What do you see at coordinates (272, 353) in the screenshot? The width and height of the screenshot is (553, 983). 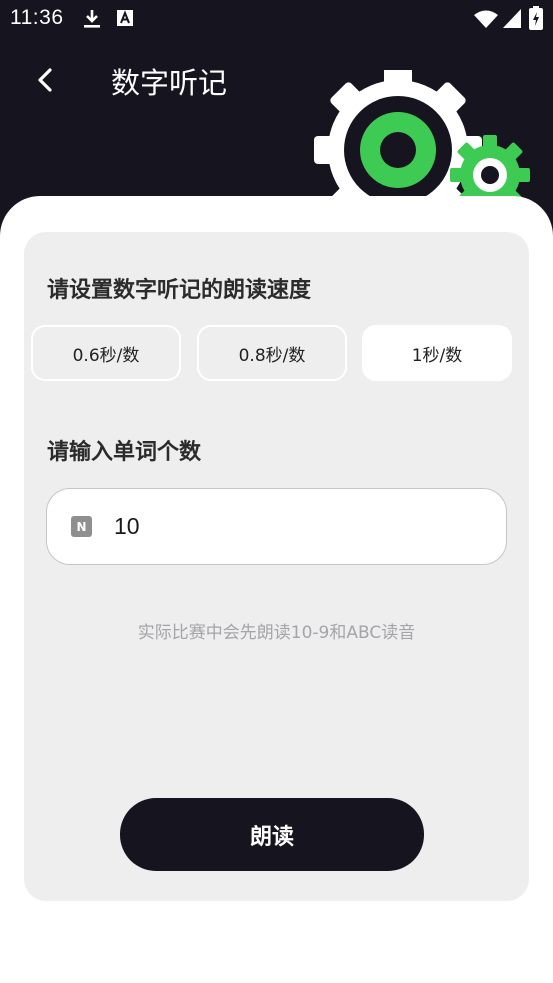 I see `speed-option-0-8: 0.8秒/数` at bounding box center [272, 353].